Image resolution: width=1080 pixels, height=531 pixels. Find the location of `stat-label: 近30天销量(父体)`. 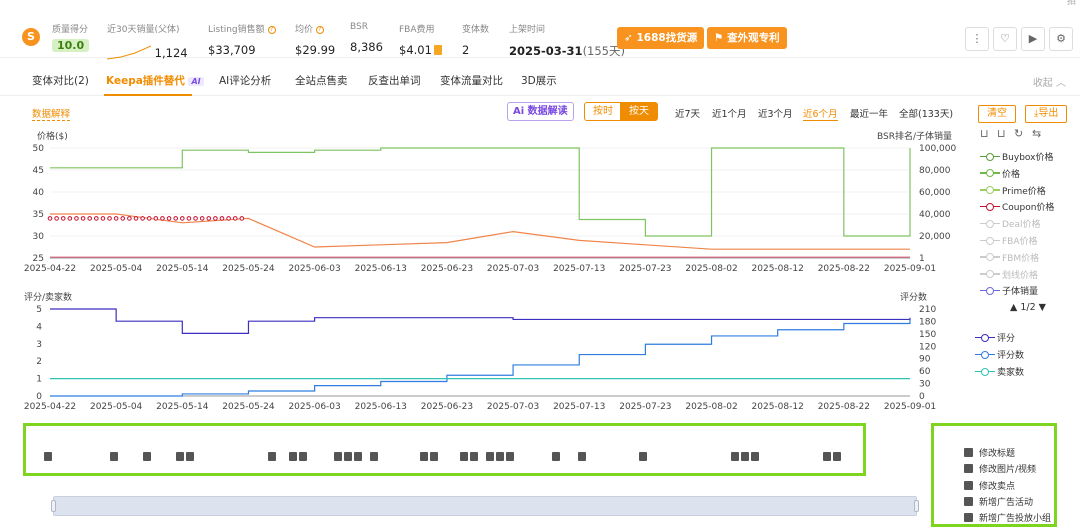

stat-label: 近30天销量(父体) is located at coordinates (143, 30).